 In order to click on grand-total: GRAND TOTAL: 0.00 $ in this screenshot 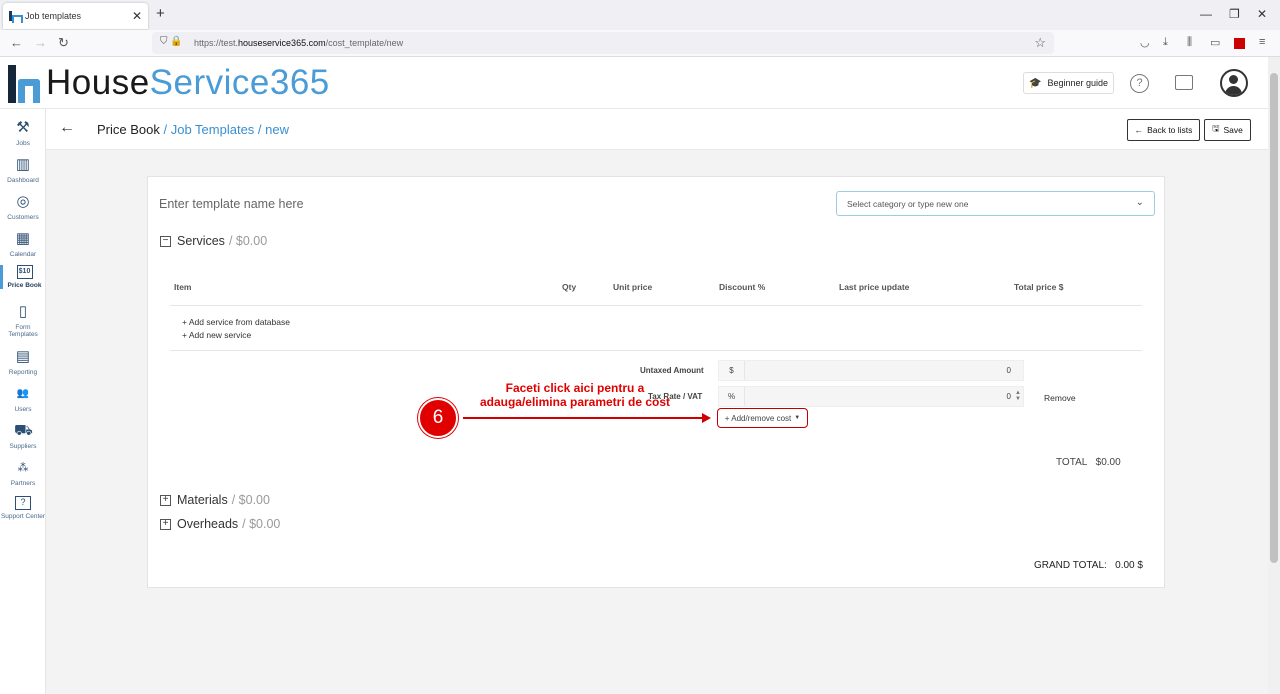, I will do `click(1088, 565)`.